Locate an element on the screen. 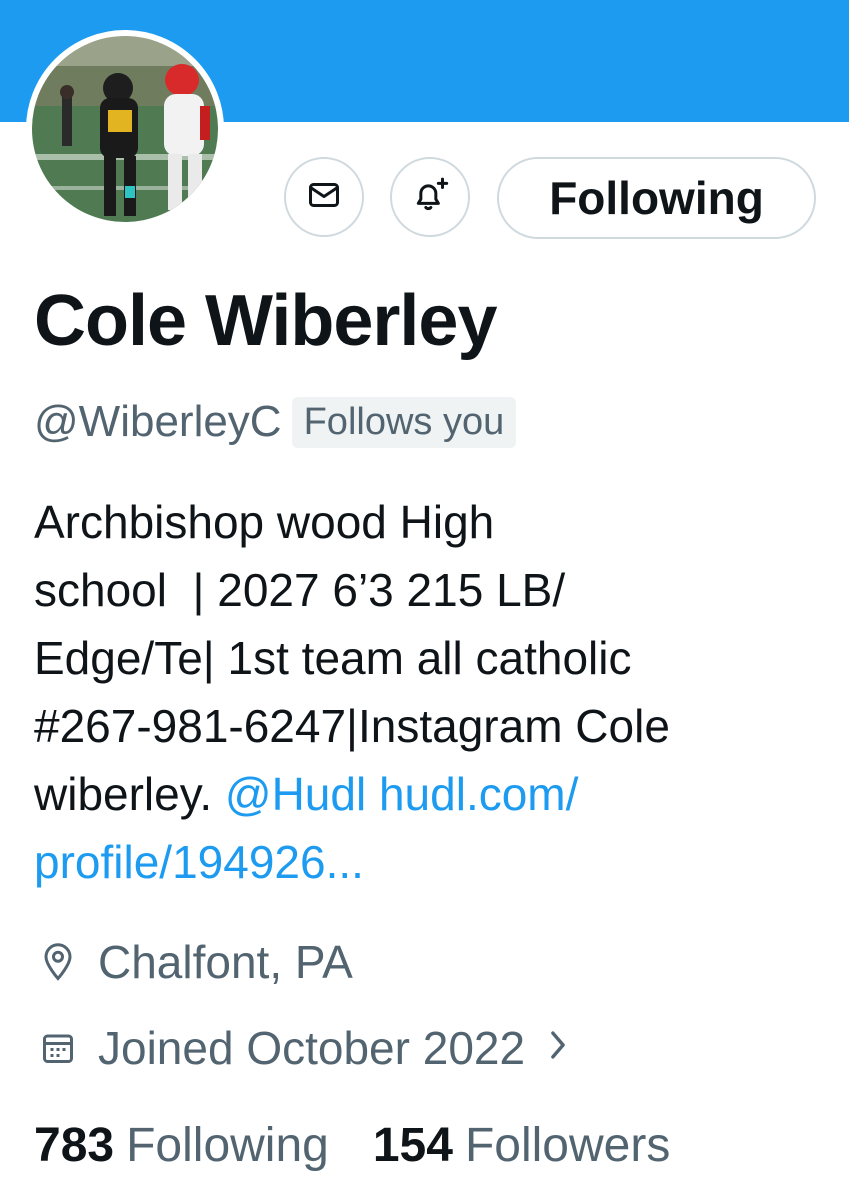  follows-you-badge: Follows you is located at coordinates (404, 422).